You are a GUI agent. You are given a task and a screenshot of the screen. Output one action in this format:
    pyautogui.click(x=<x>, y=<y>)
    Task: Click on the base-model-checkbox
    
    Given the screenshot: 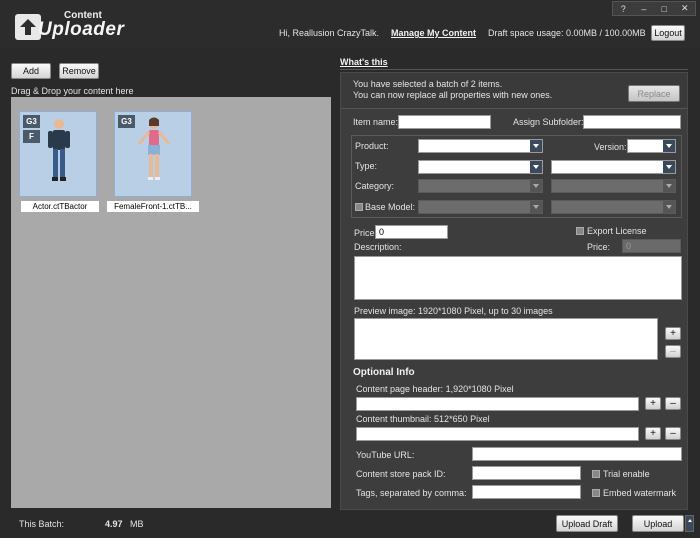 What is the action you would take?
    pyautogui.click(x=359, y=207)
    